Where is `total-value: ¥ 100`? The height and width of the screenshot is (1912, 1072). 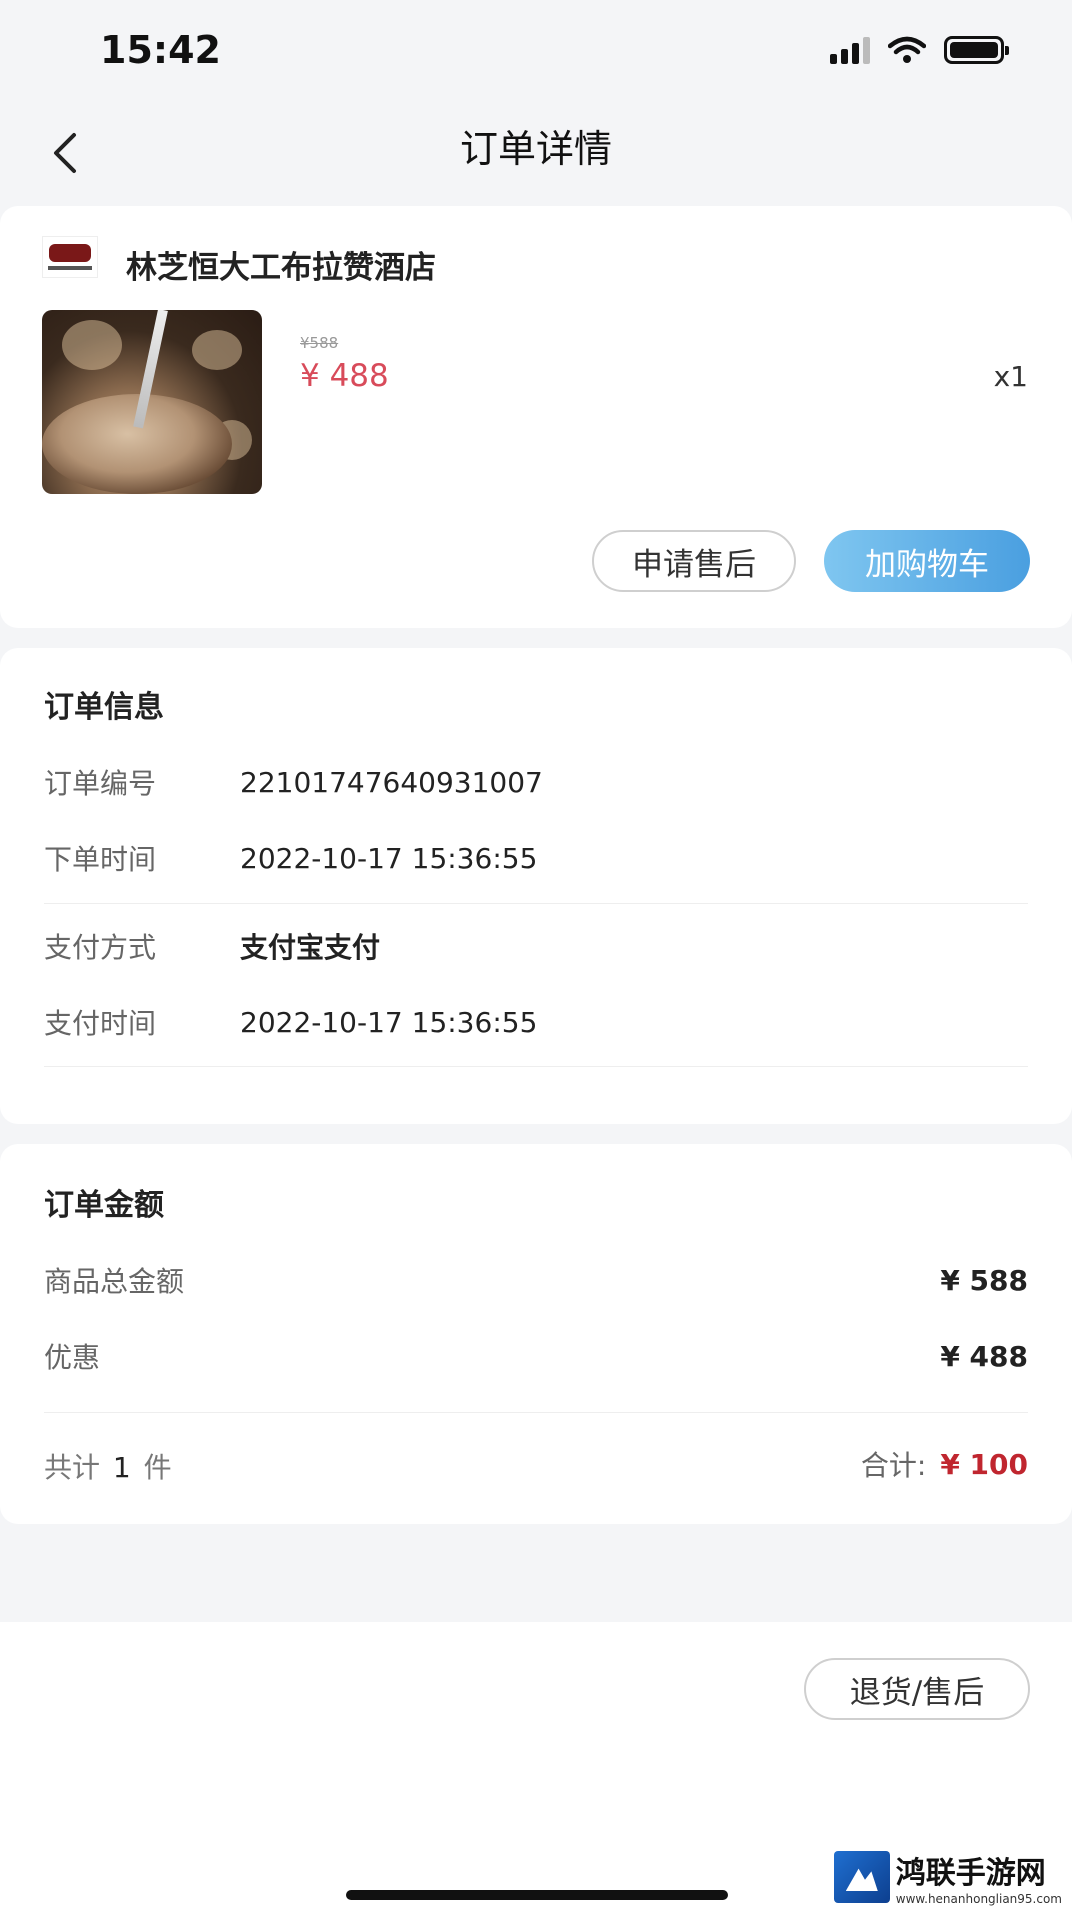
total-value: ¥ 100 is located at coordinates (984, 1464).